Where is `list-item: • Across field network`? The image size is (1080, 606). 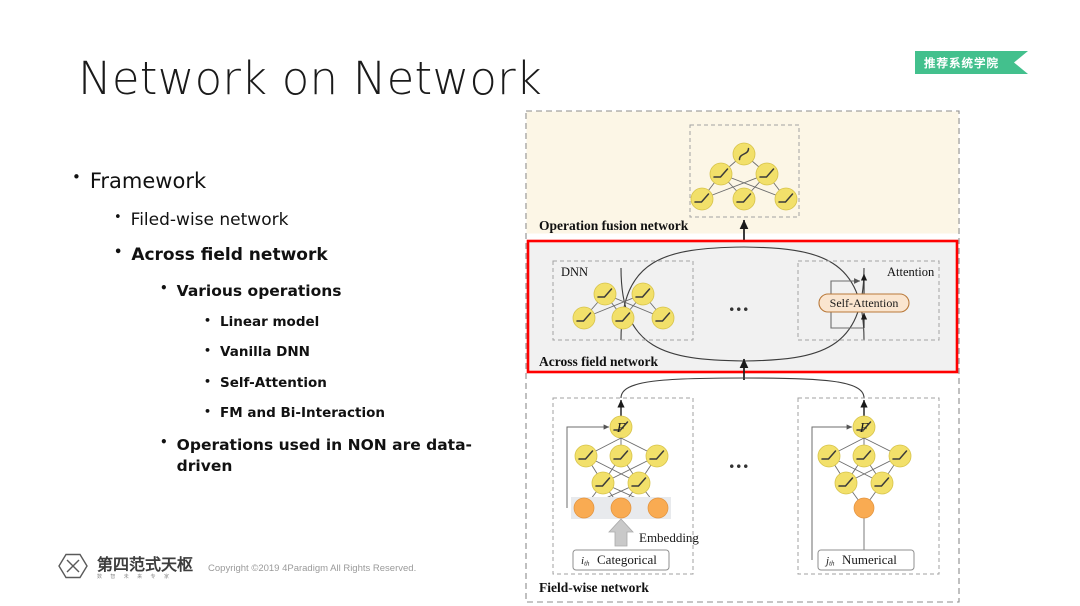 list-item: • Across field network is located at coordinates (308, 255).